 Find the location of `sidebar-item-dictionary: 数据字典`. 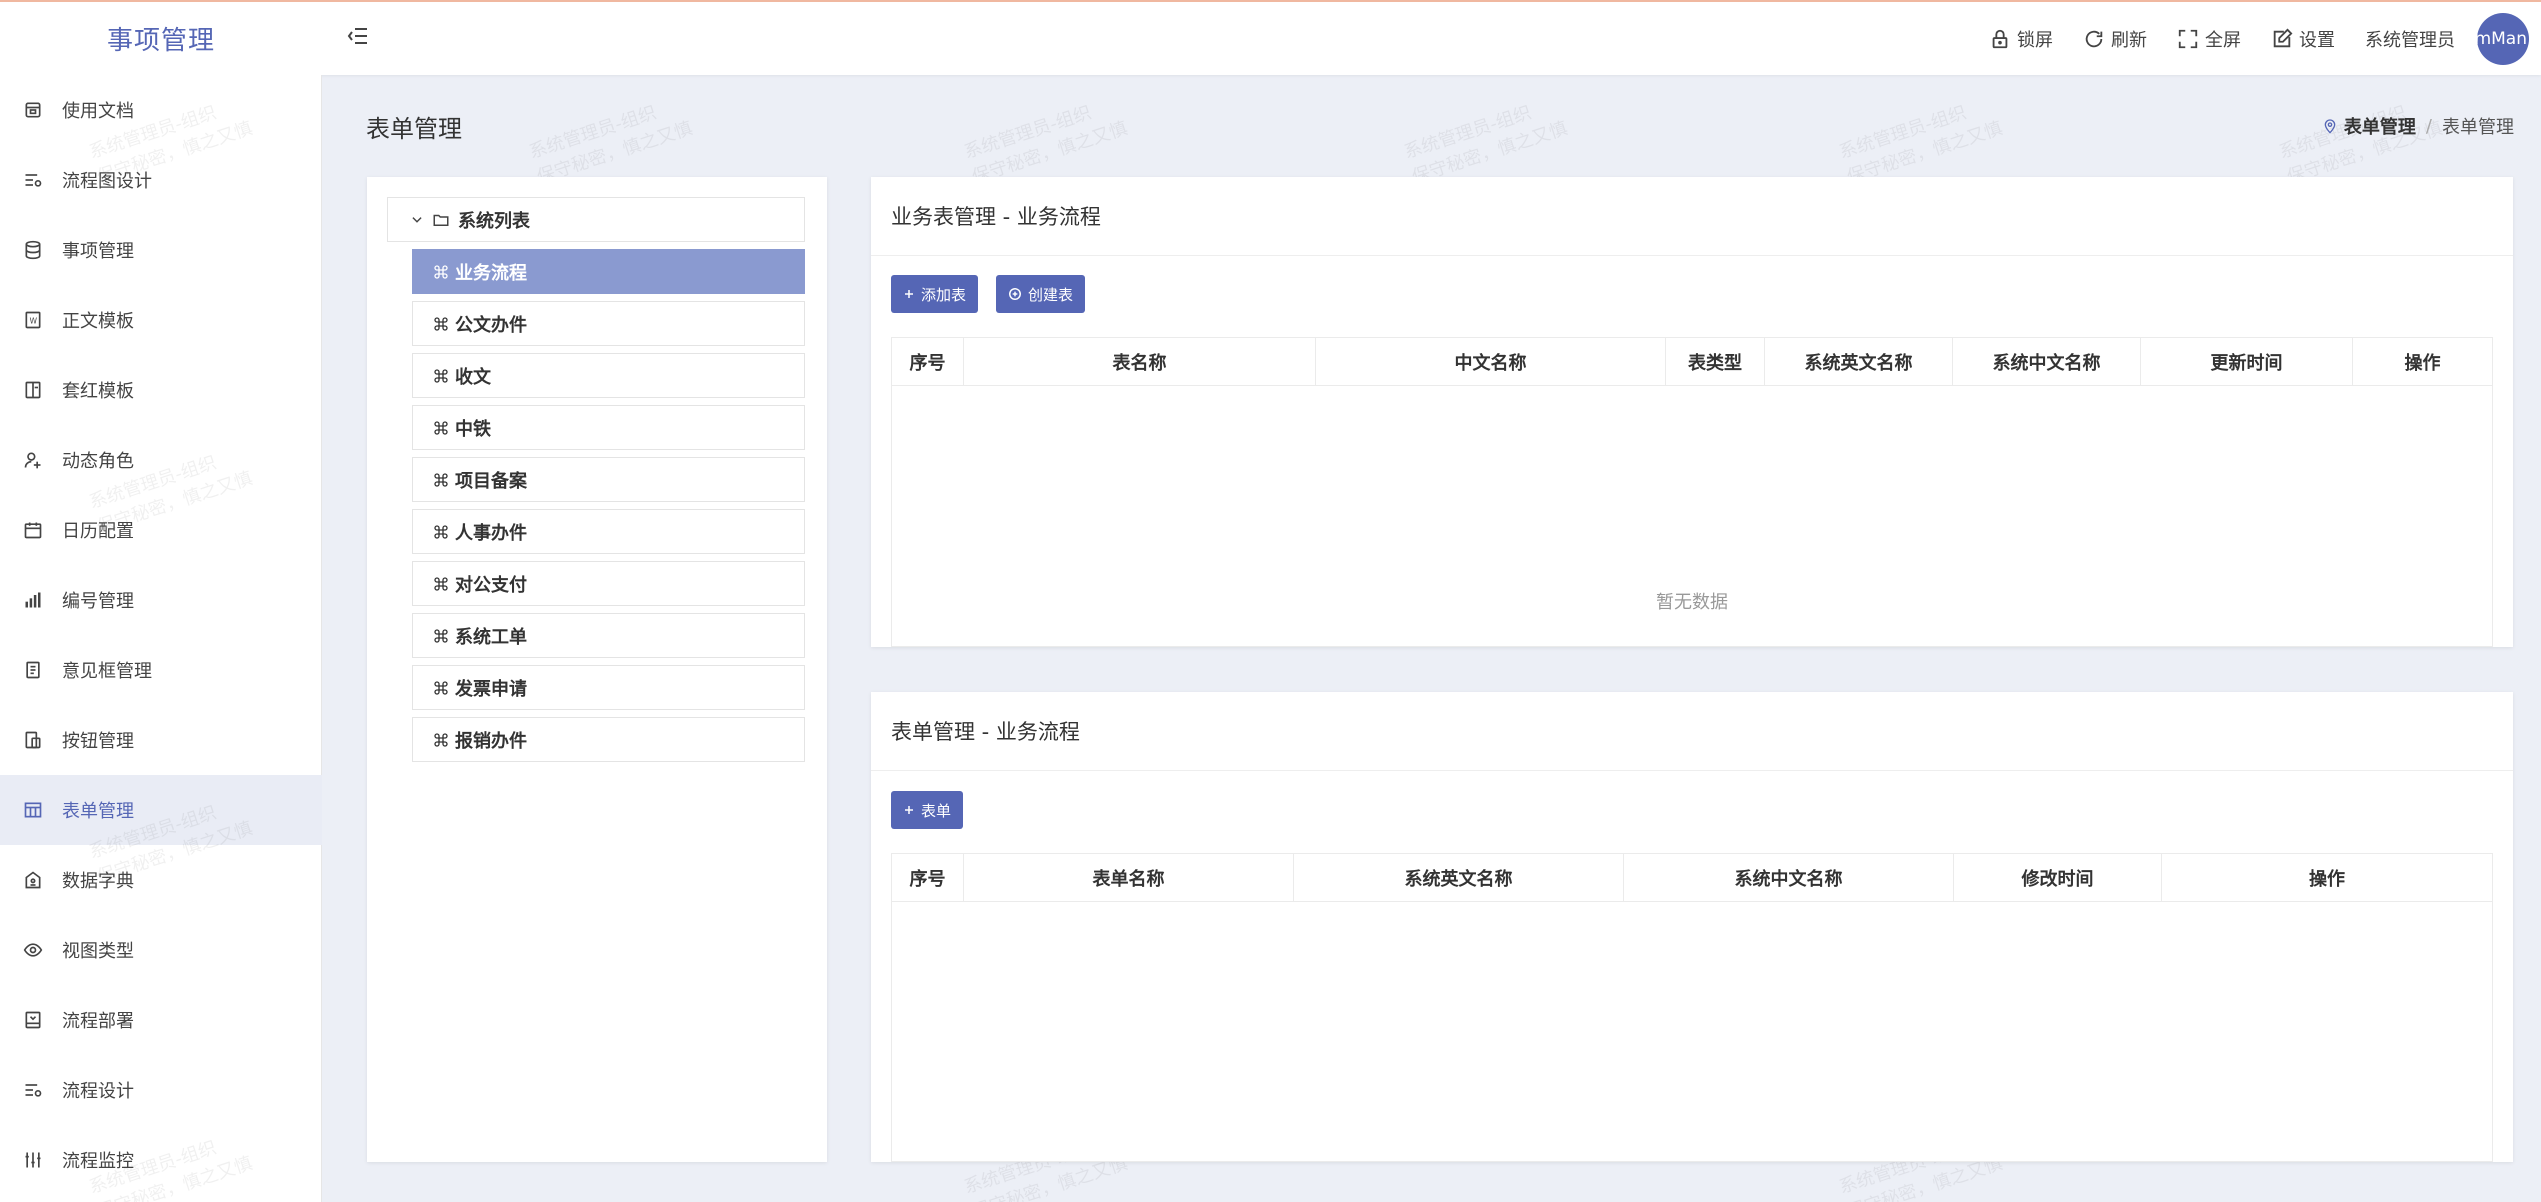

sidebar-item-dictionary: 数据字典 is located at coordinates (161, 880).